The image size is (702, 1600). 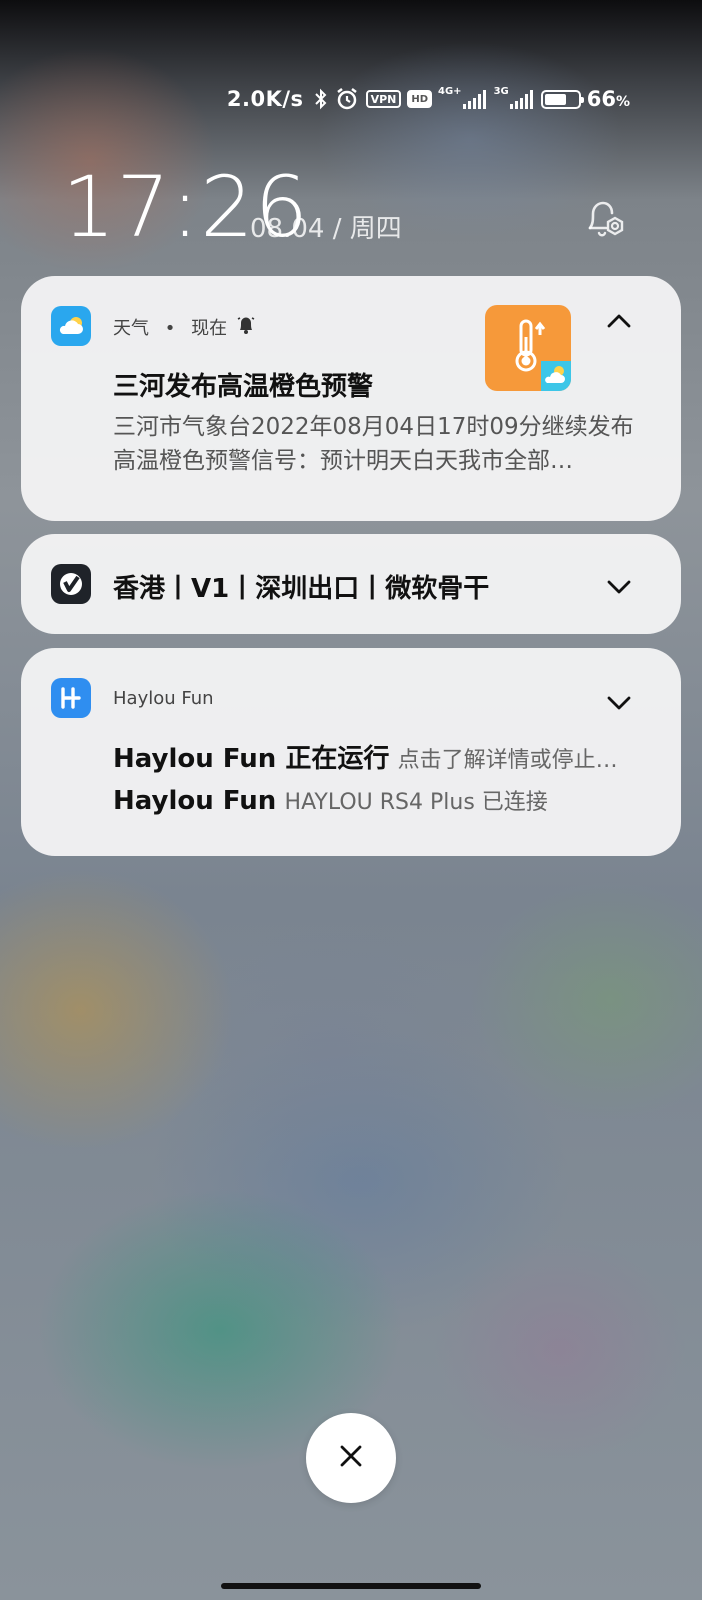 I want to click on hd-icon: HD, so click(x=420, y=99).